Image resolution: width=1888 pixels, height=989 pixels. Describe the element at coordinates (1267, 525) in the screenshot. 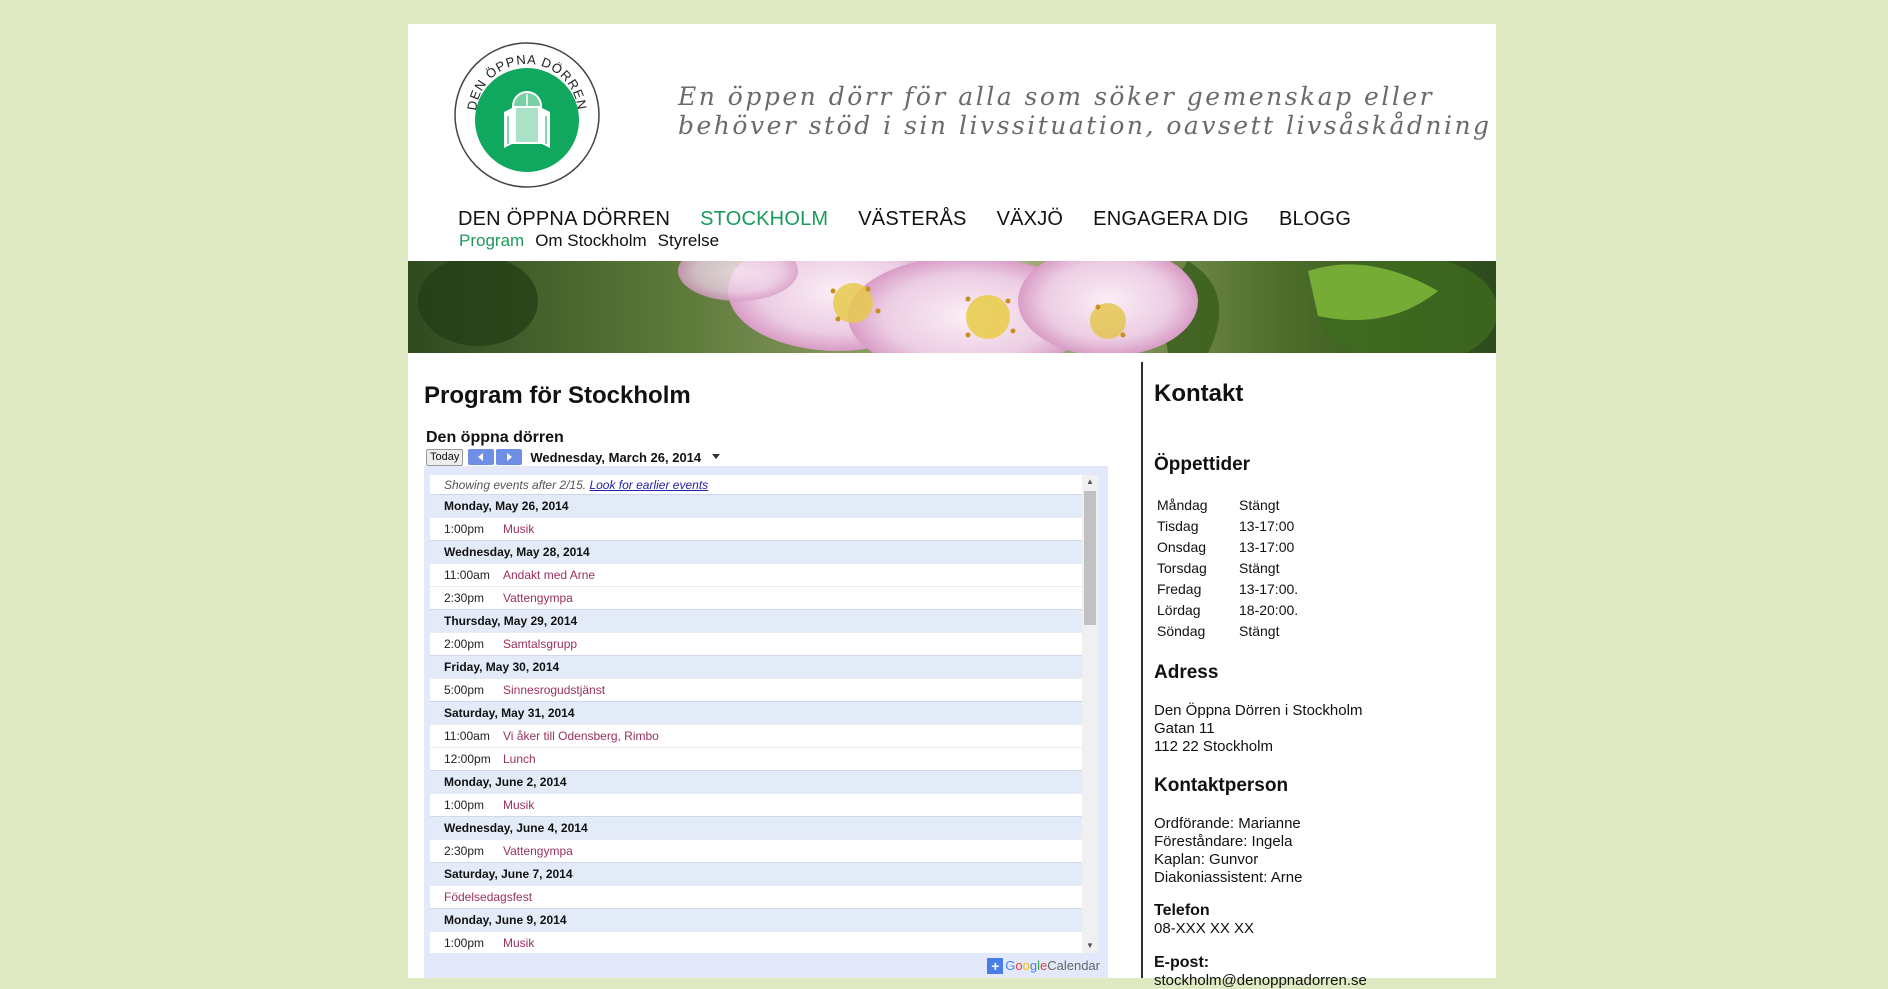

I see `hours-time: 13-17:00` at that location.